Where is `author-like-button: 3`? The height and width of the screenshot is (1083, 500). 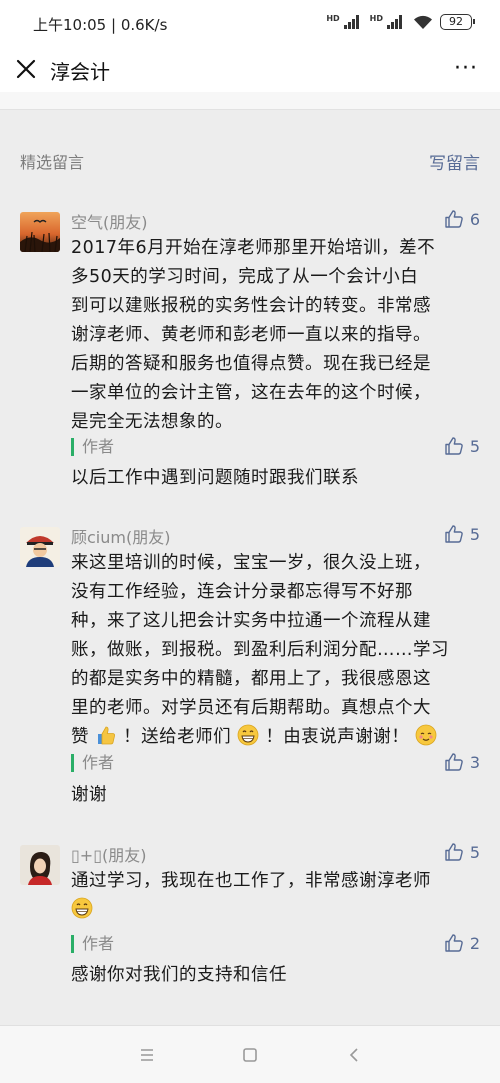 author-like-button: 3 is located at coordinates (462, 762).